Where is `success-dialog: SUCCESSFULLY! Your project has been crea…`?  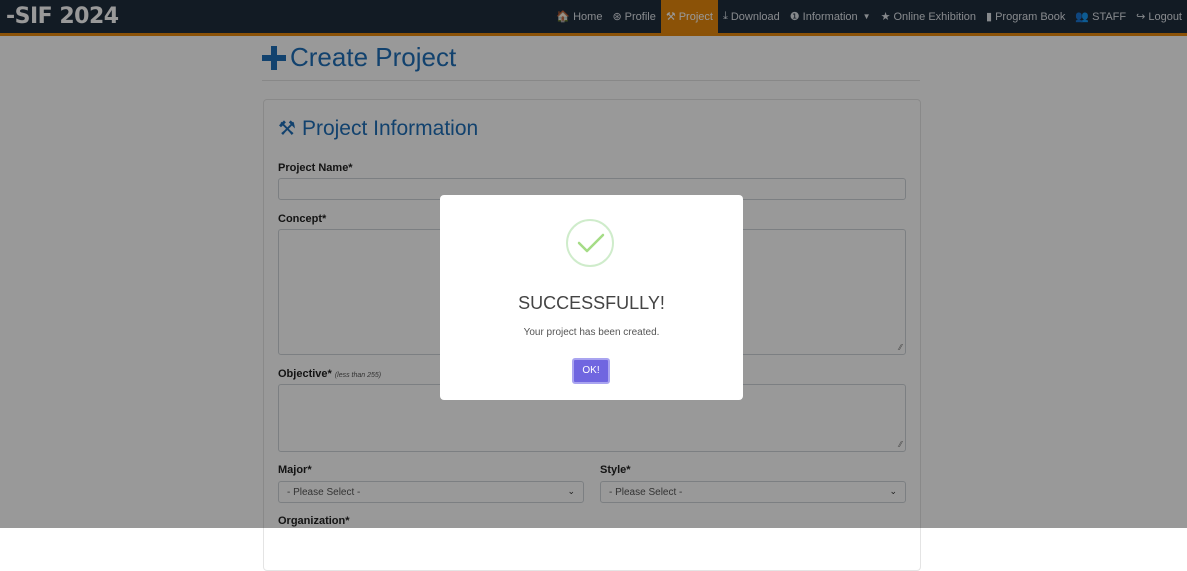 success-dialog: SUCCESSFULLY! Your project has been crea… is located at coordinates (591, 297).